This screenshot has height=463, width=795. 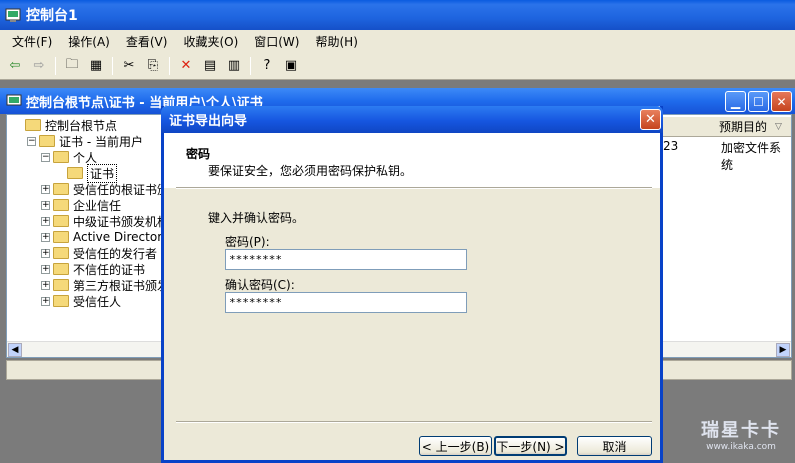 I want to click on next-button: 下一步(N) >, so click(x=530, y=446).